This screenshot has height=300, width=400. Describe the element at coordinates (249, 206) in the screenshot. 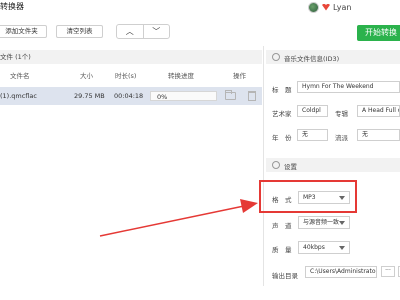

I see `arrow-head` at that location.